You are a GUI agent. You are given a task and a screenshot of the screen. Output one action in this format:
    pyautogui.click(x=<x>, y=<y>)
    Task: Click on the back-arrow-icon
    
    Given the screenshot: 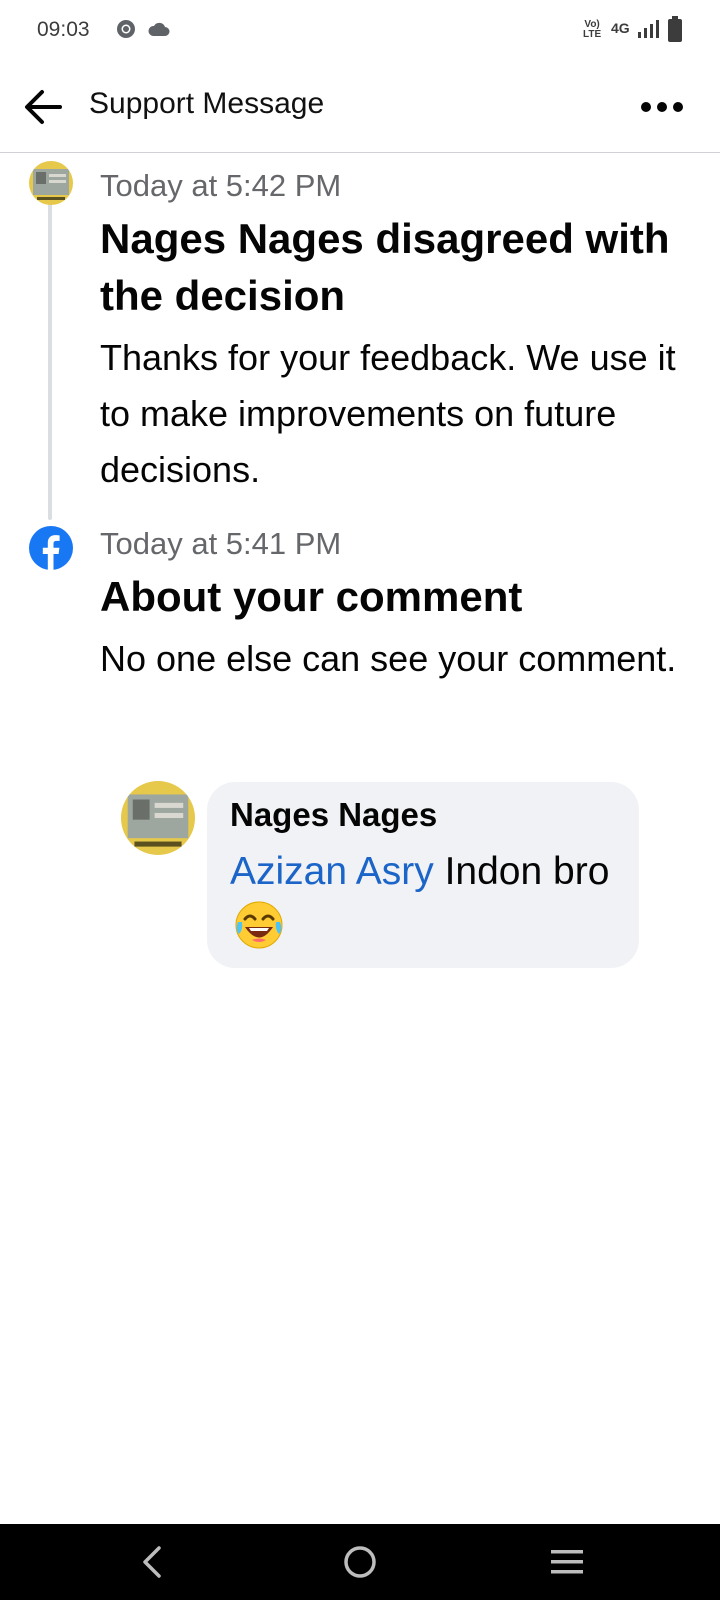 What is the action you would take?
    pyautogui.click(x=43, y=107)
    